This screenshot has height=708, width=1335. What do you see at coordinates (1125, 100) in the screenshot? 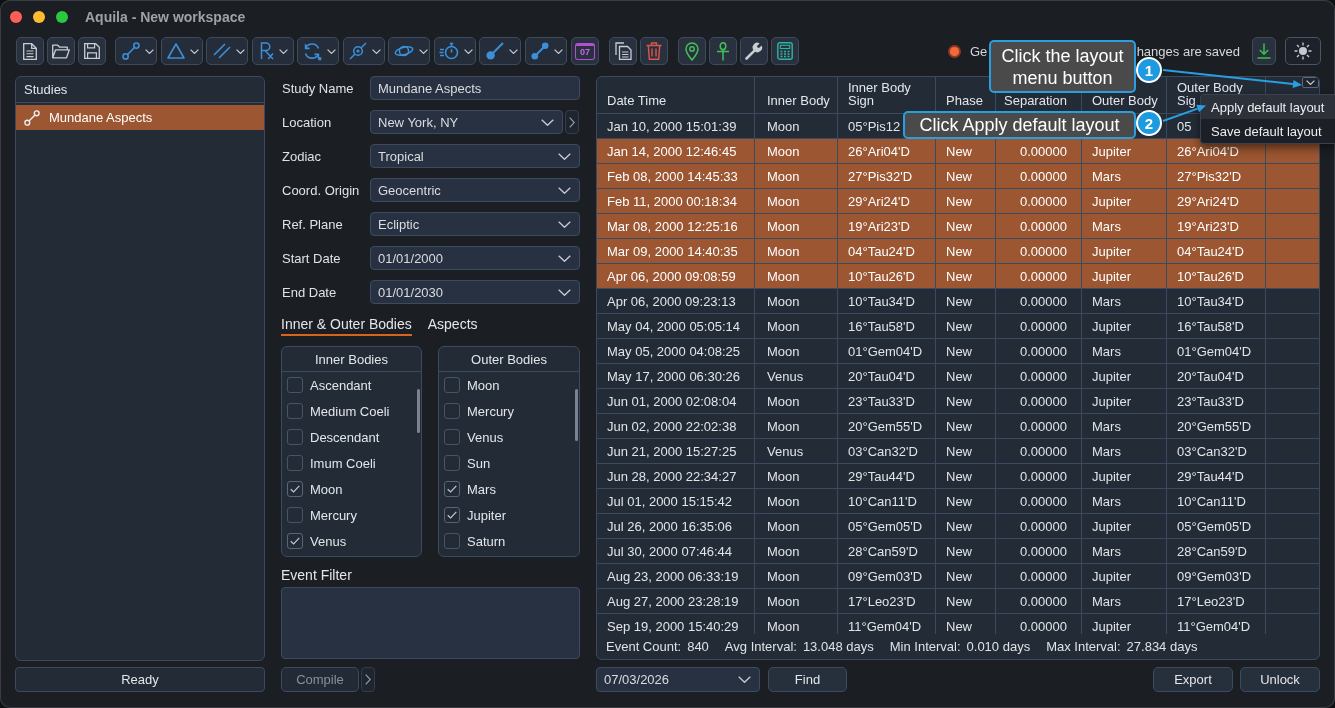
I see `column-header: Outer Body` at bounding box center [1125, 100].